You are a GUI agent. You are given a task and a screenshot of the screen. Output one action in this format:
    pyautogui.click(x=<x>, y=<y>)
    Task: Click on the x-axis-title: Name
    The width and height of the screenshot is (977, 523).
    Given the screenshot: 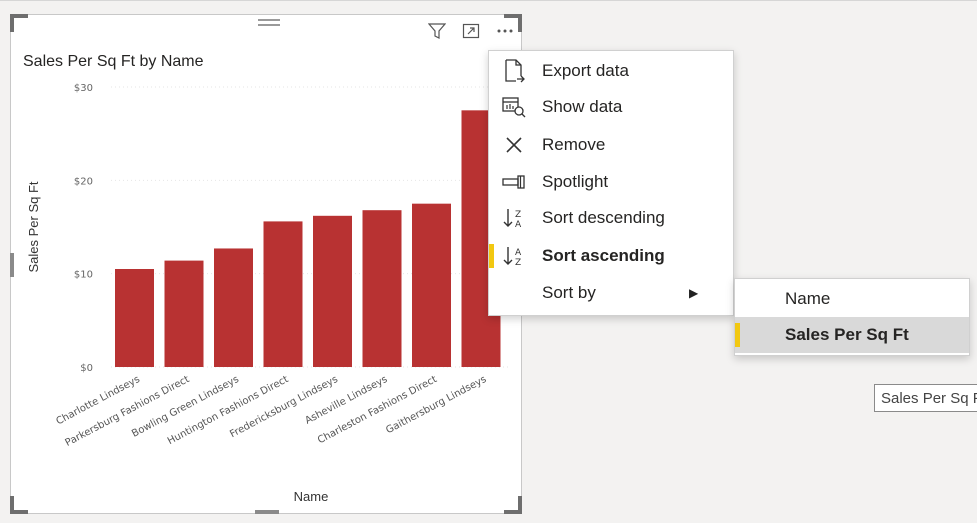 What is the action you would take?
    pyautogui.click(x=311, y=496)
    